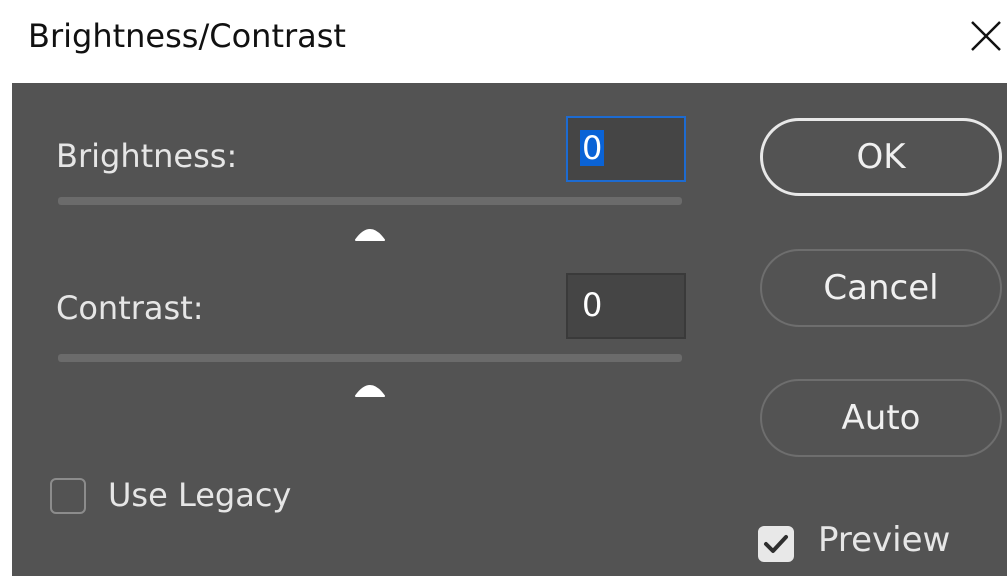 The height and width of the screenshot is (576, 1007). What do you see at coordinates (592, 305) in the screenshot?
I see `contrast-value: 0` at bounding box center [592, 305].